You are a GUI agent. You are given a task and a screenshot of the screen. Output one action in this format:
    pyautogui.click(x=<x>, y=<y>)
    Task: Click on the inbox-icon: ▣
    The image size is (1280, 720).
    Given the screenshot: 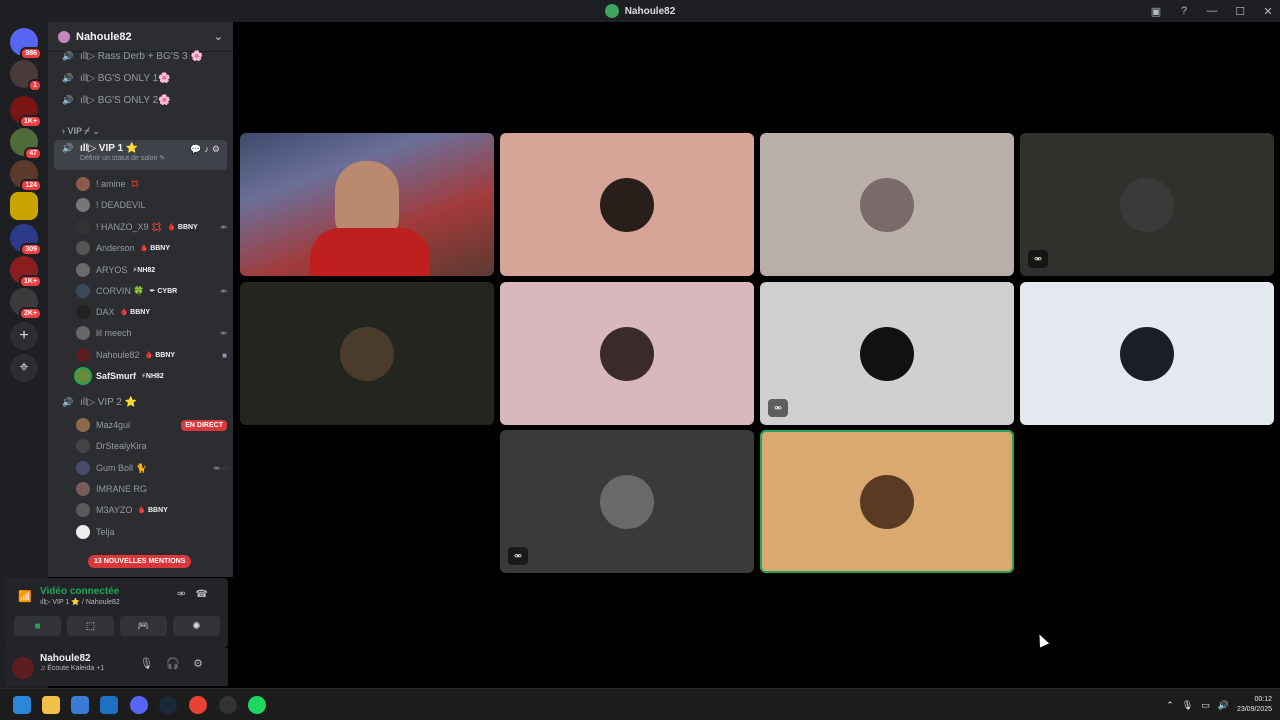 What is the action you would take?
    pyautogui.click(x=1156, y=11)
    